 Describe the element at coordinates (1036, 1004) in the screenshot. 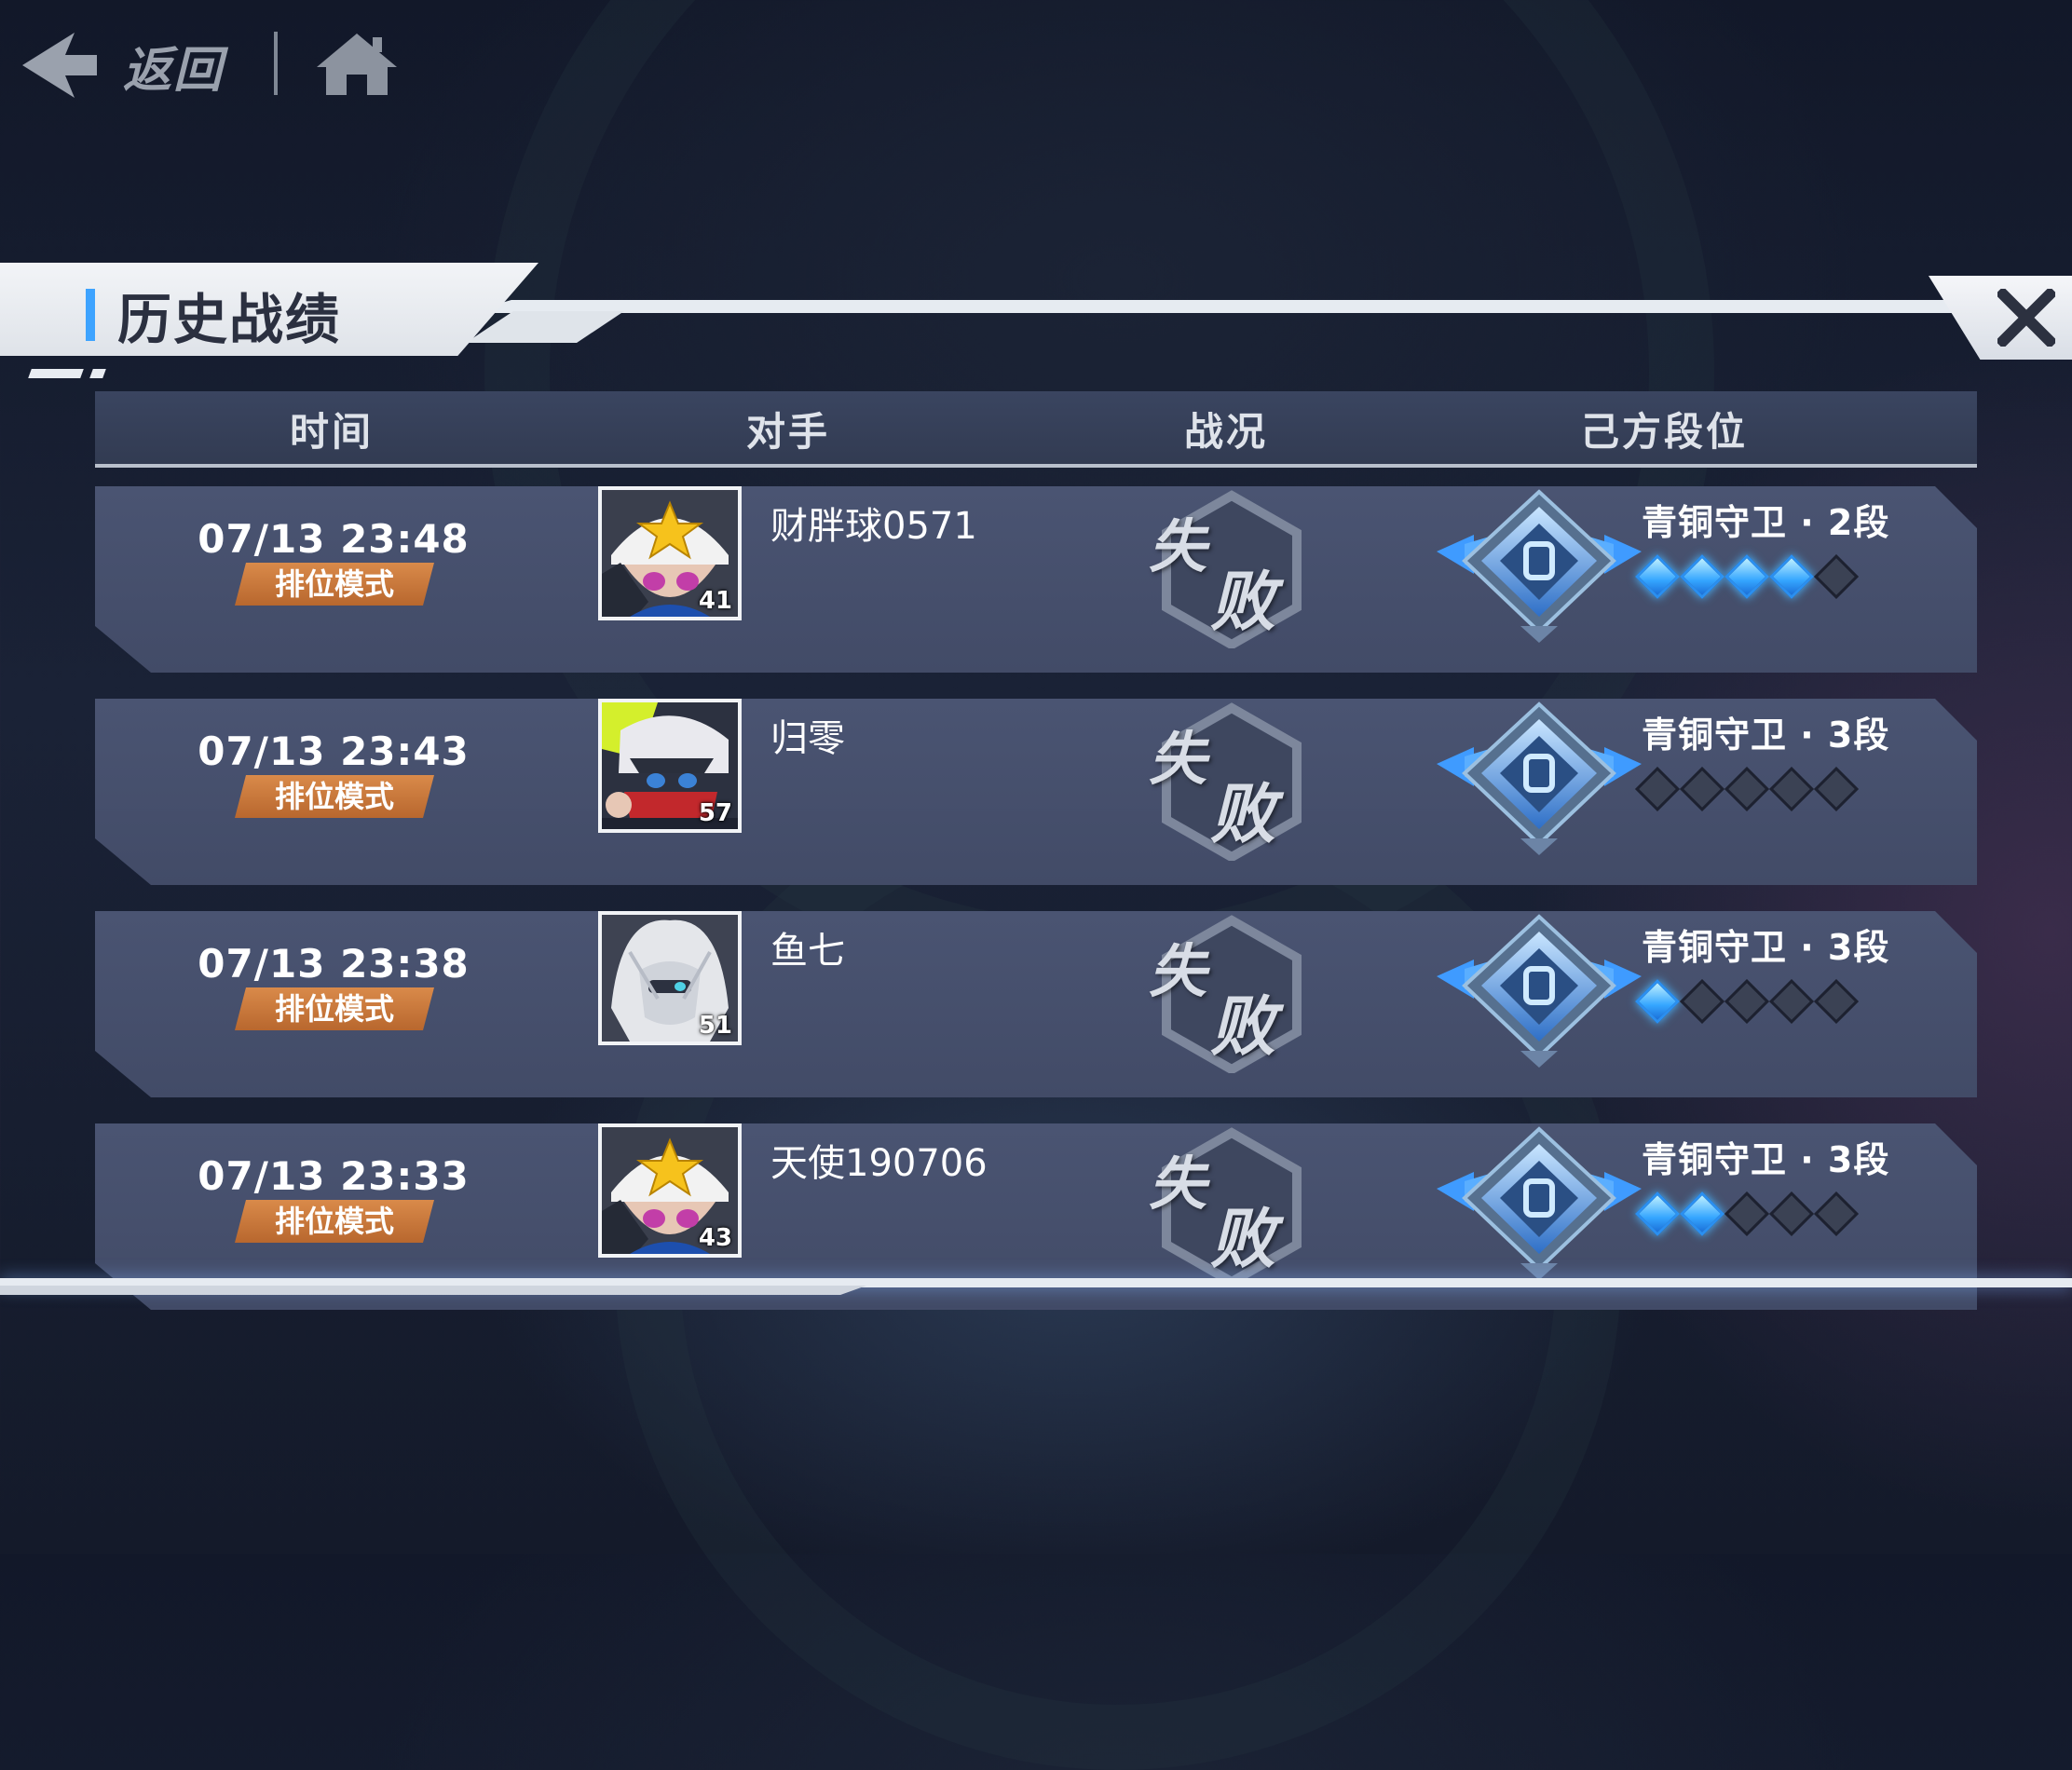

I see `match-row: 07/13 23:38 排位模式 51 鱼七 失 败 青铜守卫 · 3段` at that location.